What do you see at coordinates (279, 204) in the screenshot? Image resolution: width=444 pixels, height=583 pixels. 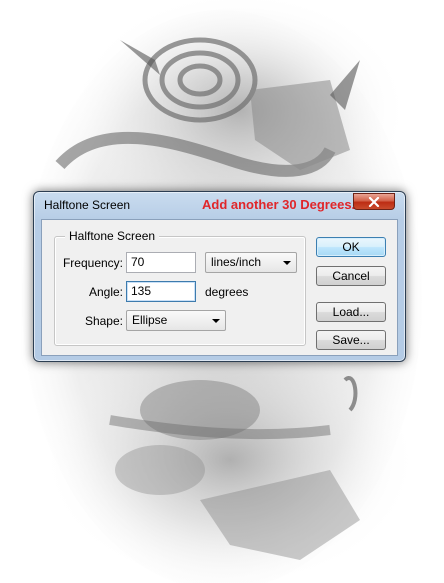 I see `annotation-text: Add another 30 Degrees.` at bounding box center [279, 204].